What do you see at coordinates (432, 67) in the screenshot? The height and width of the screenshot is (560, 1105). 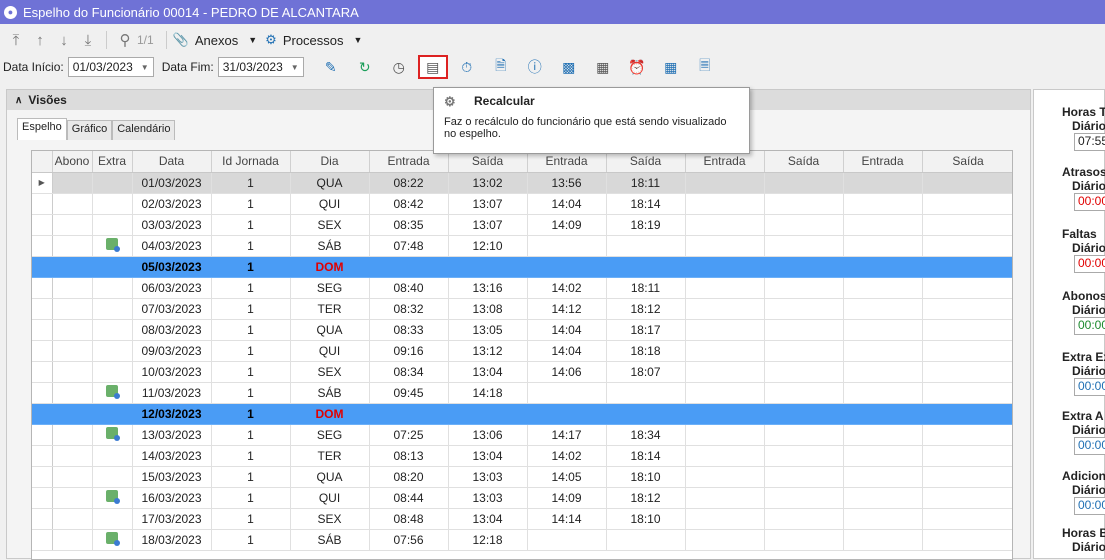 I see `recalcular-button: ▤` at bounding box center [432, 67].